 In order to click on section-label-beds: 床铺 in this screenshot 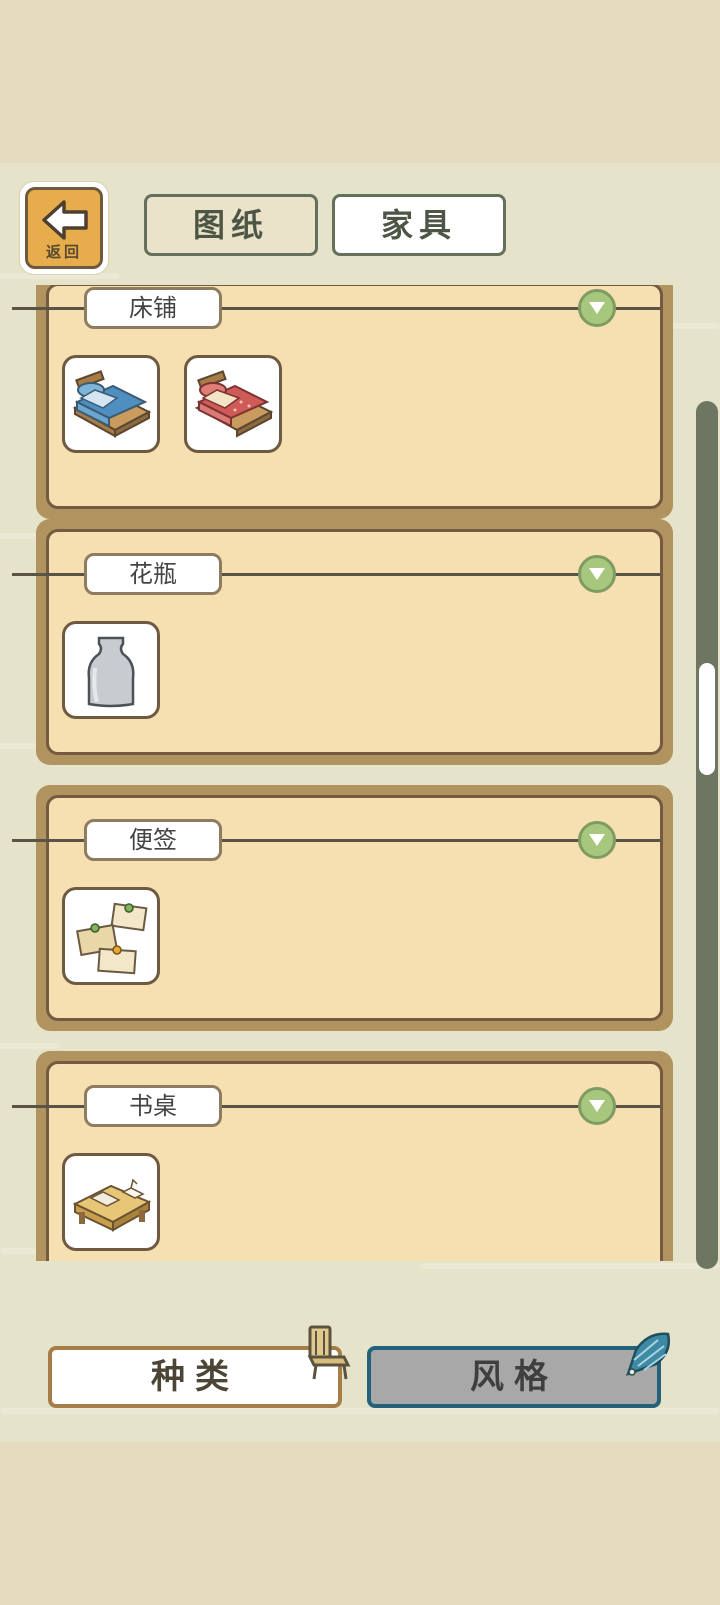, I will do `click(153, 308)`.